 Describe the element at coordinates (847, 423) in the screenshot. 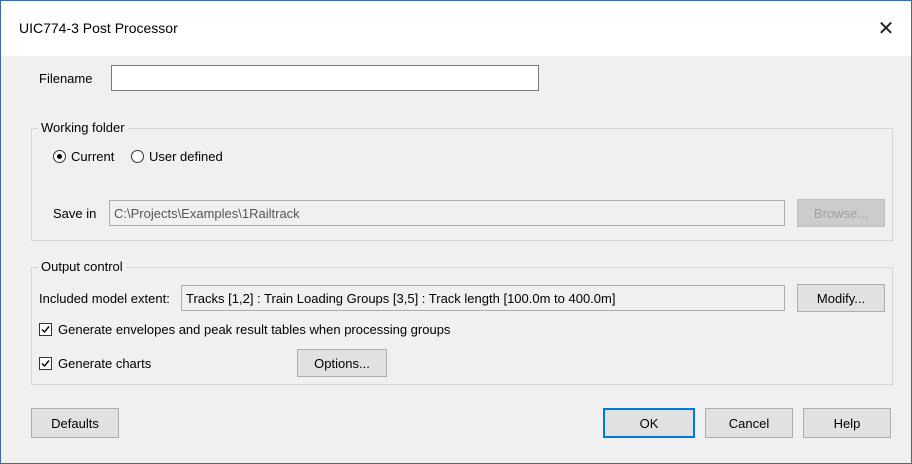

I see `help-button: Help` at that location.